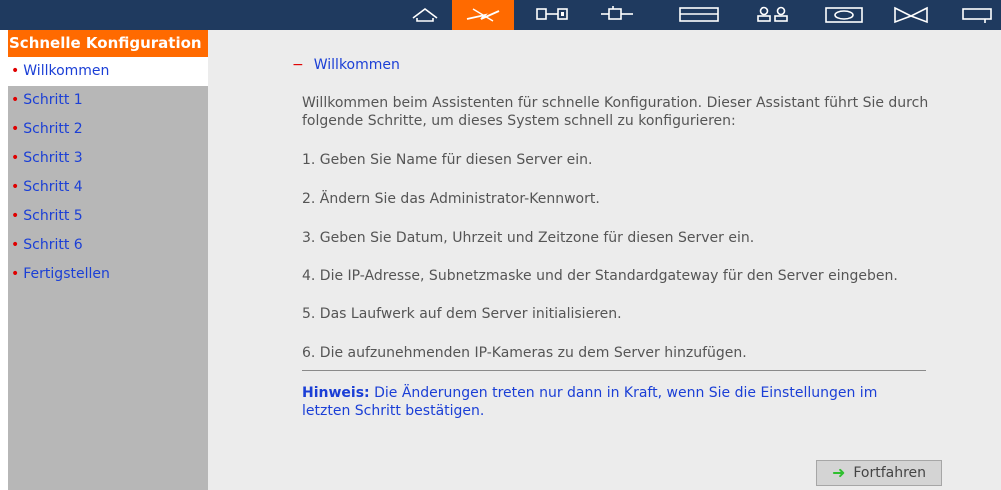 The height and width of the screenshot is (490, 1001). I want to click on continue-button: ➜ Fortfahren, so click(879, 473).